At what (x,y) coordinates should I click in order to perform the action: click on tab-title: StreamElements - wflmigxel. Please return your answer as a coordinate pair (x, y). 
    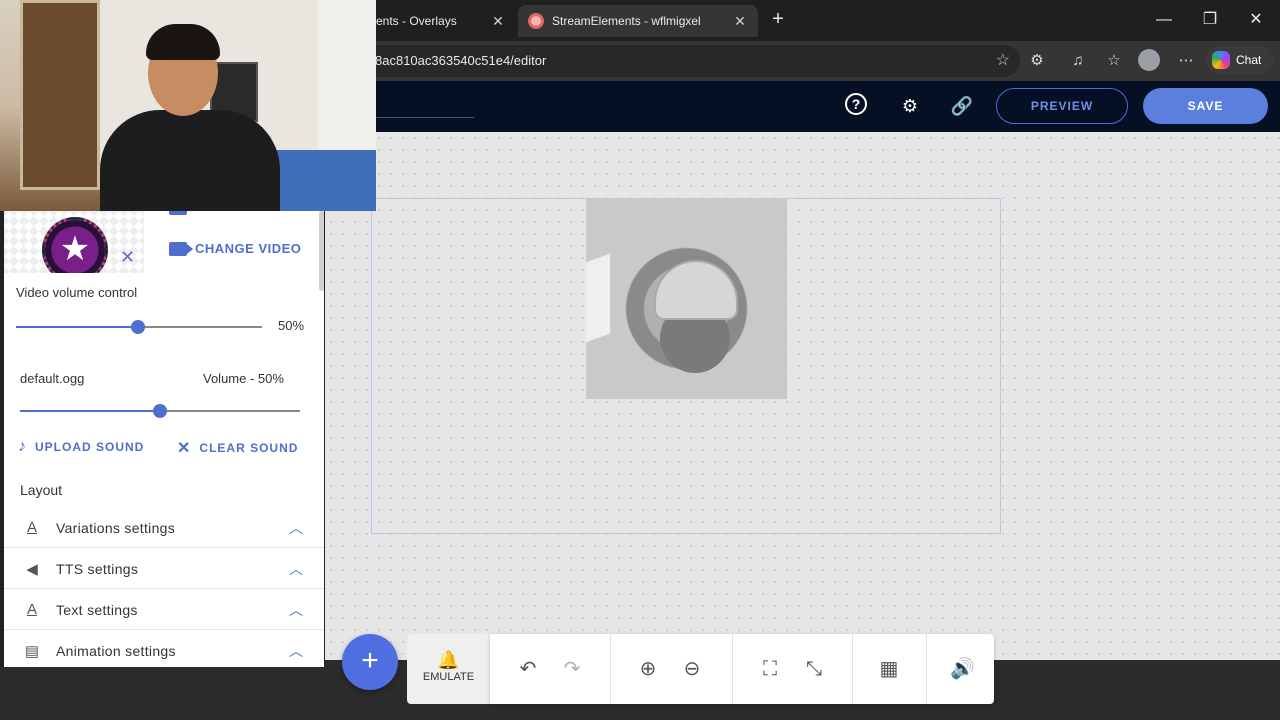
    Looking at the image, I should click on (626, 21).